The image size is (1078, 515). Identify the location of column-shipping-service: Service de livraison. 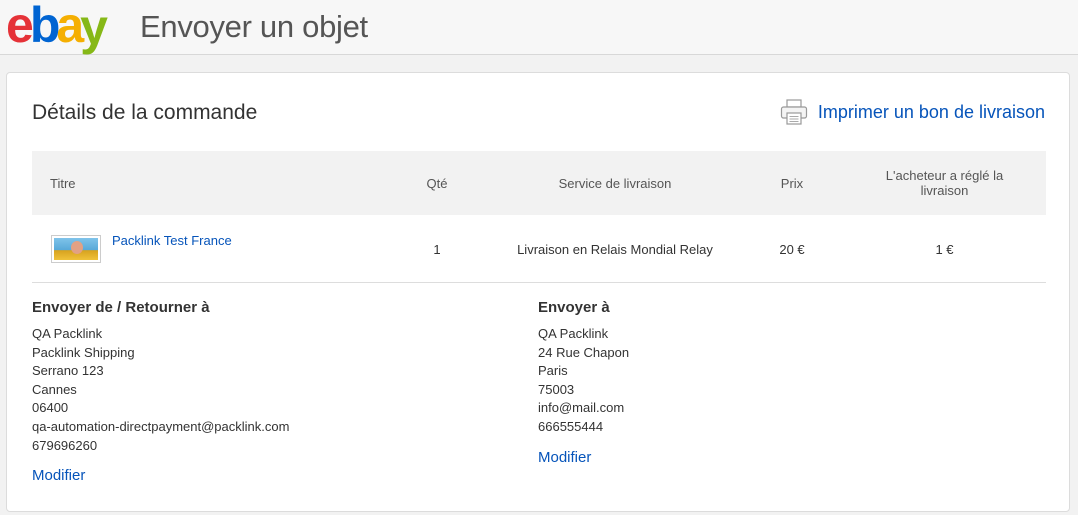
(615, 183).